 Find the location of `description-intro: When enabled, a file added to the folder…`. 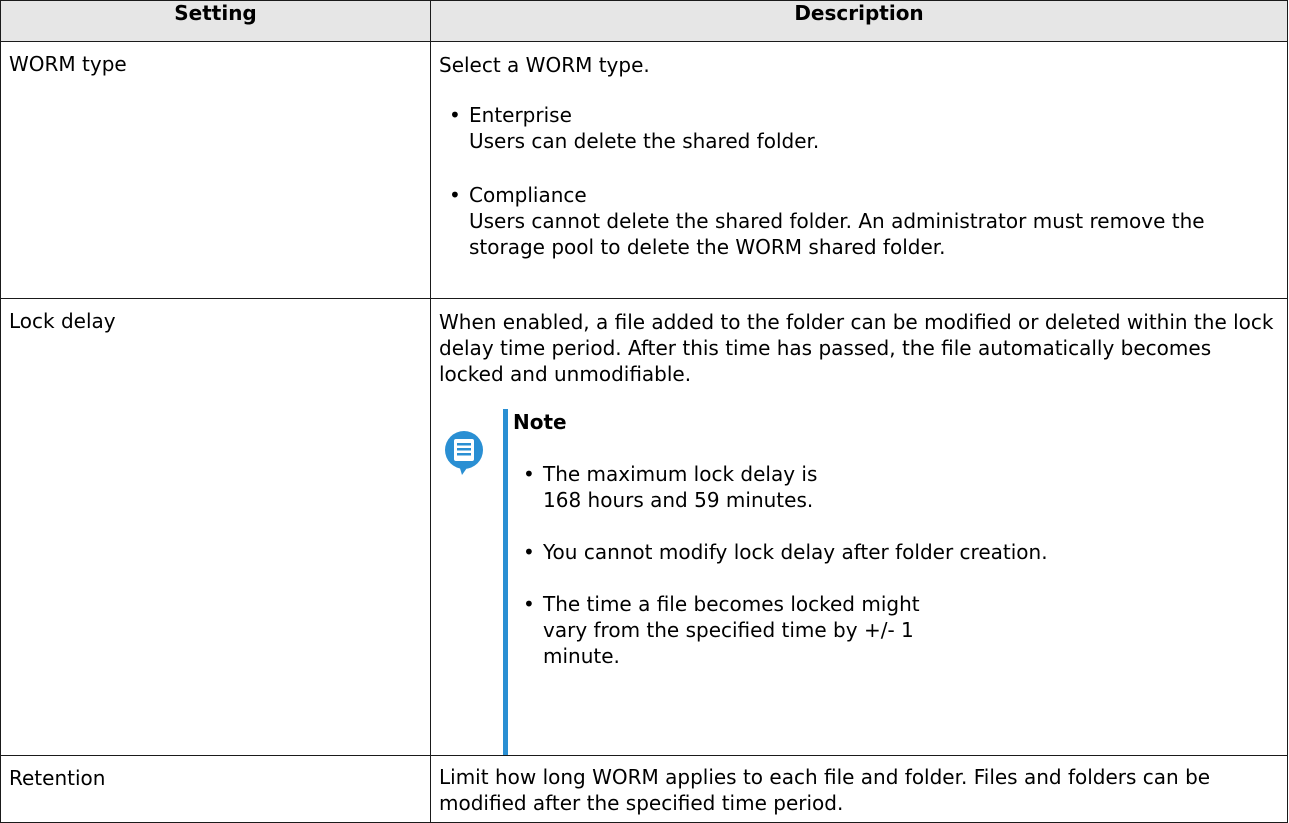

description-intro: When enabled, a file added to the folder… is located at coordinates (856, 348).